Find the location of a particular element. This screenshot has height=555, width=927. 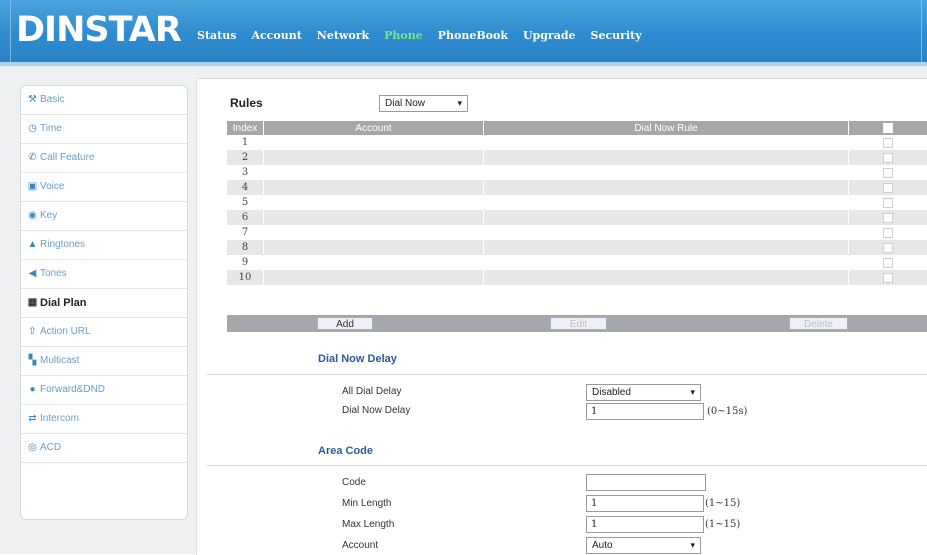

row-index: 1 is located at coordinates (245, 142).